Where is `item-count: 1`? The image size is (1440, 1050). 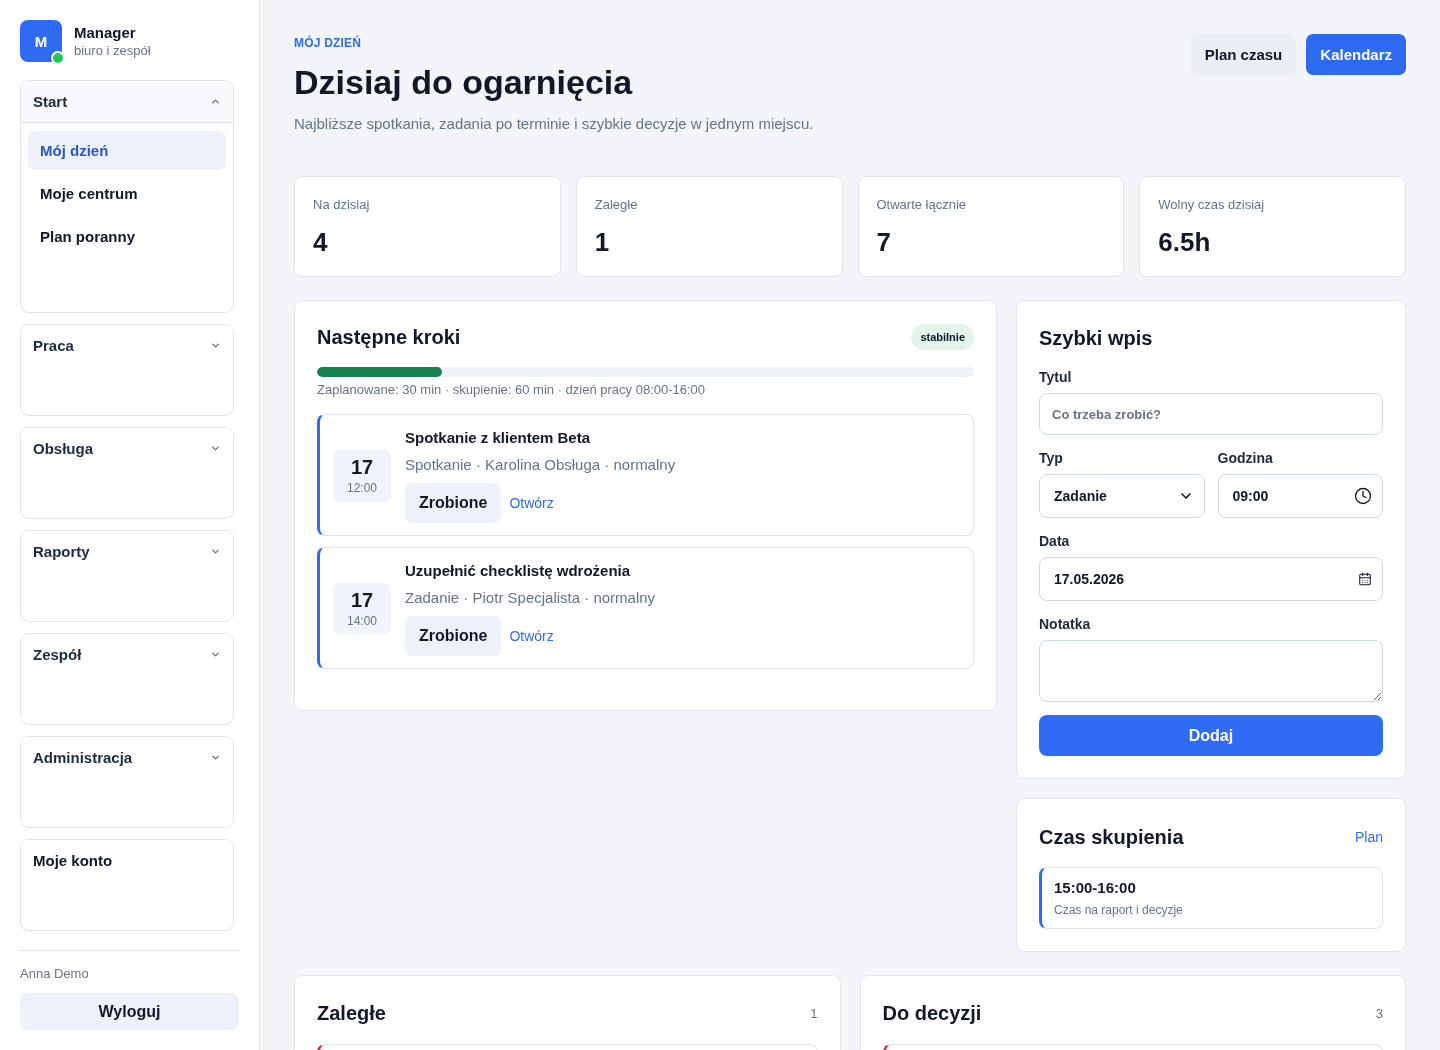 item-count: 1 is located at coordinates (814, 1013).